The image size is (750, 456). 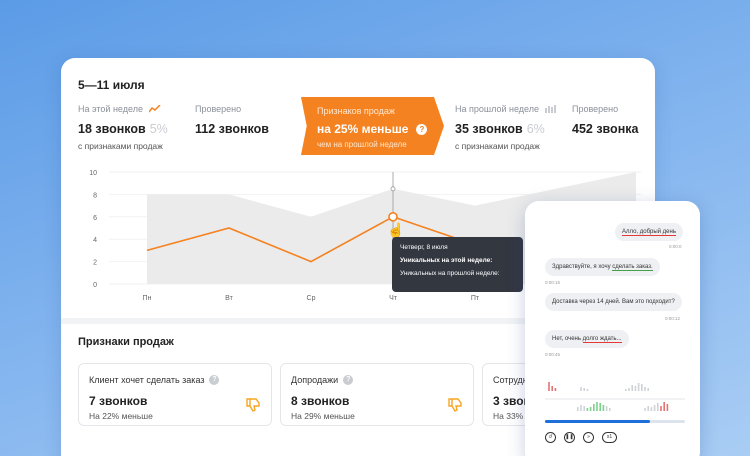 What do you see at coordinates (550, 437) in the screenshot?
I see `rewind-icon: ↺` at bounding box center [550, 437].